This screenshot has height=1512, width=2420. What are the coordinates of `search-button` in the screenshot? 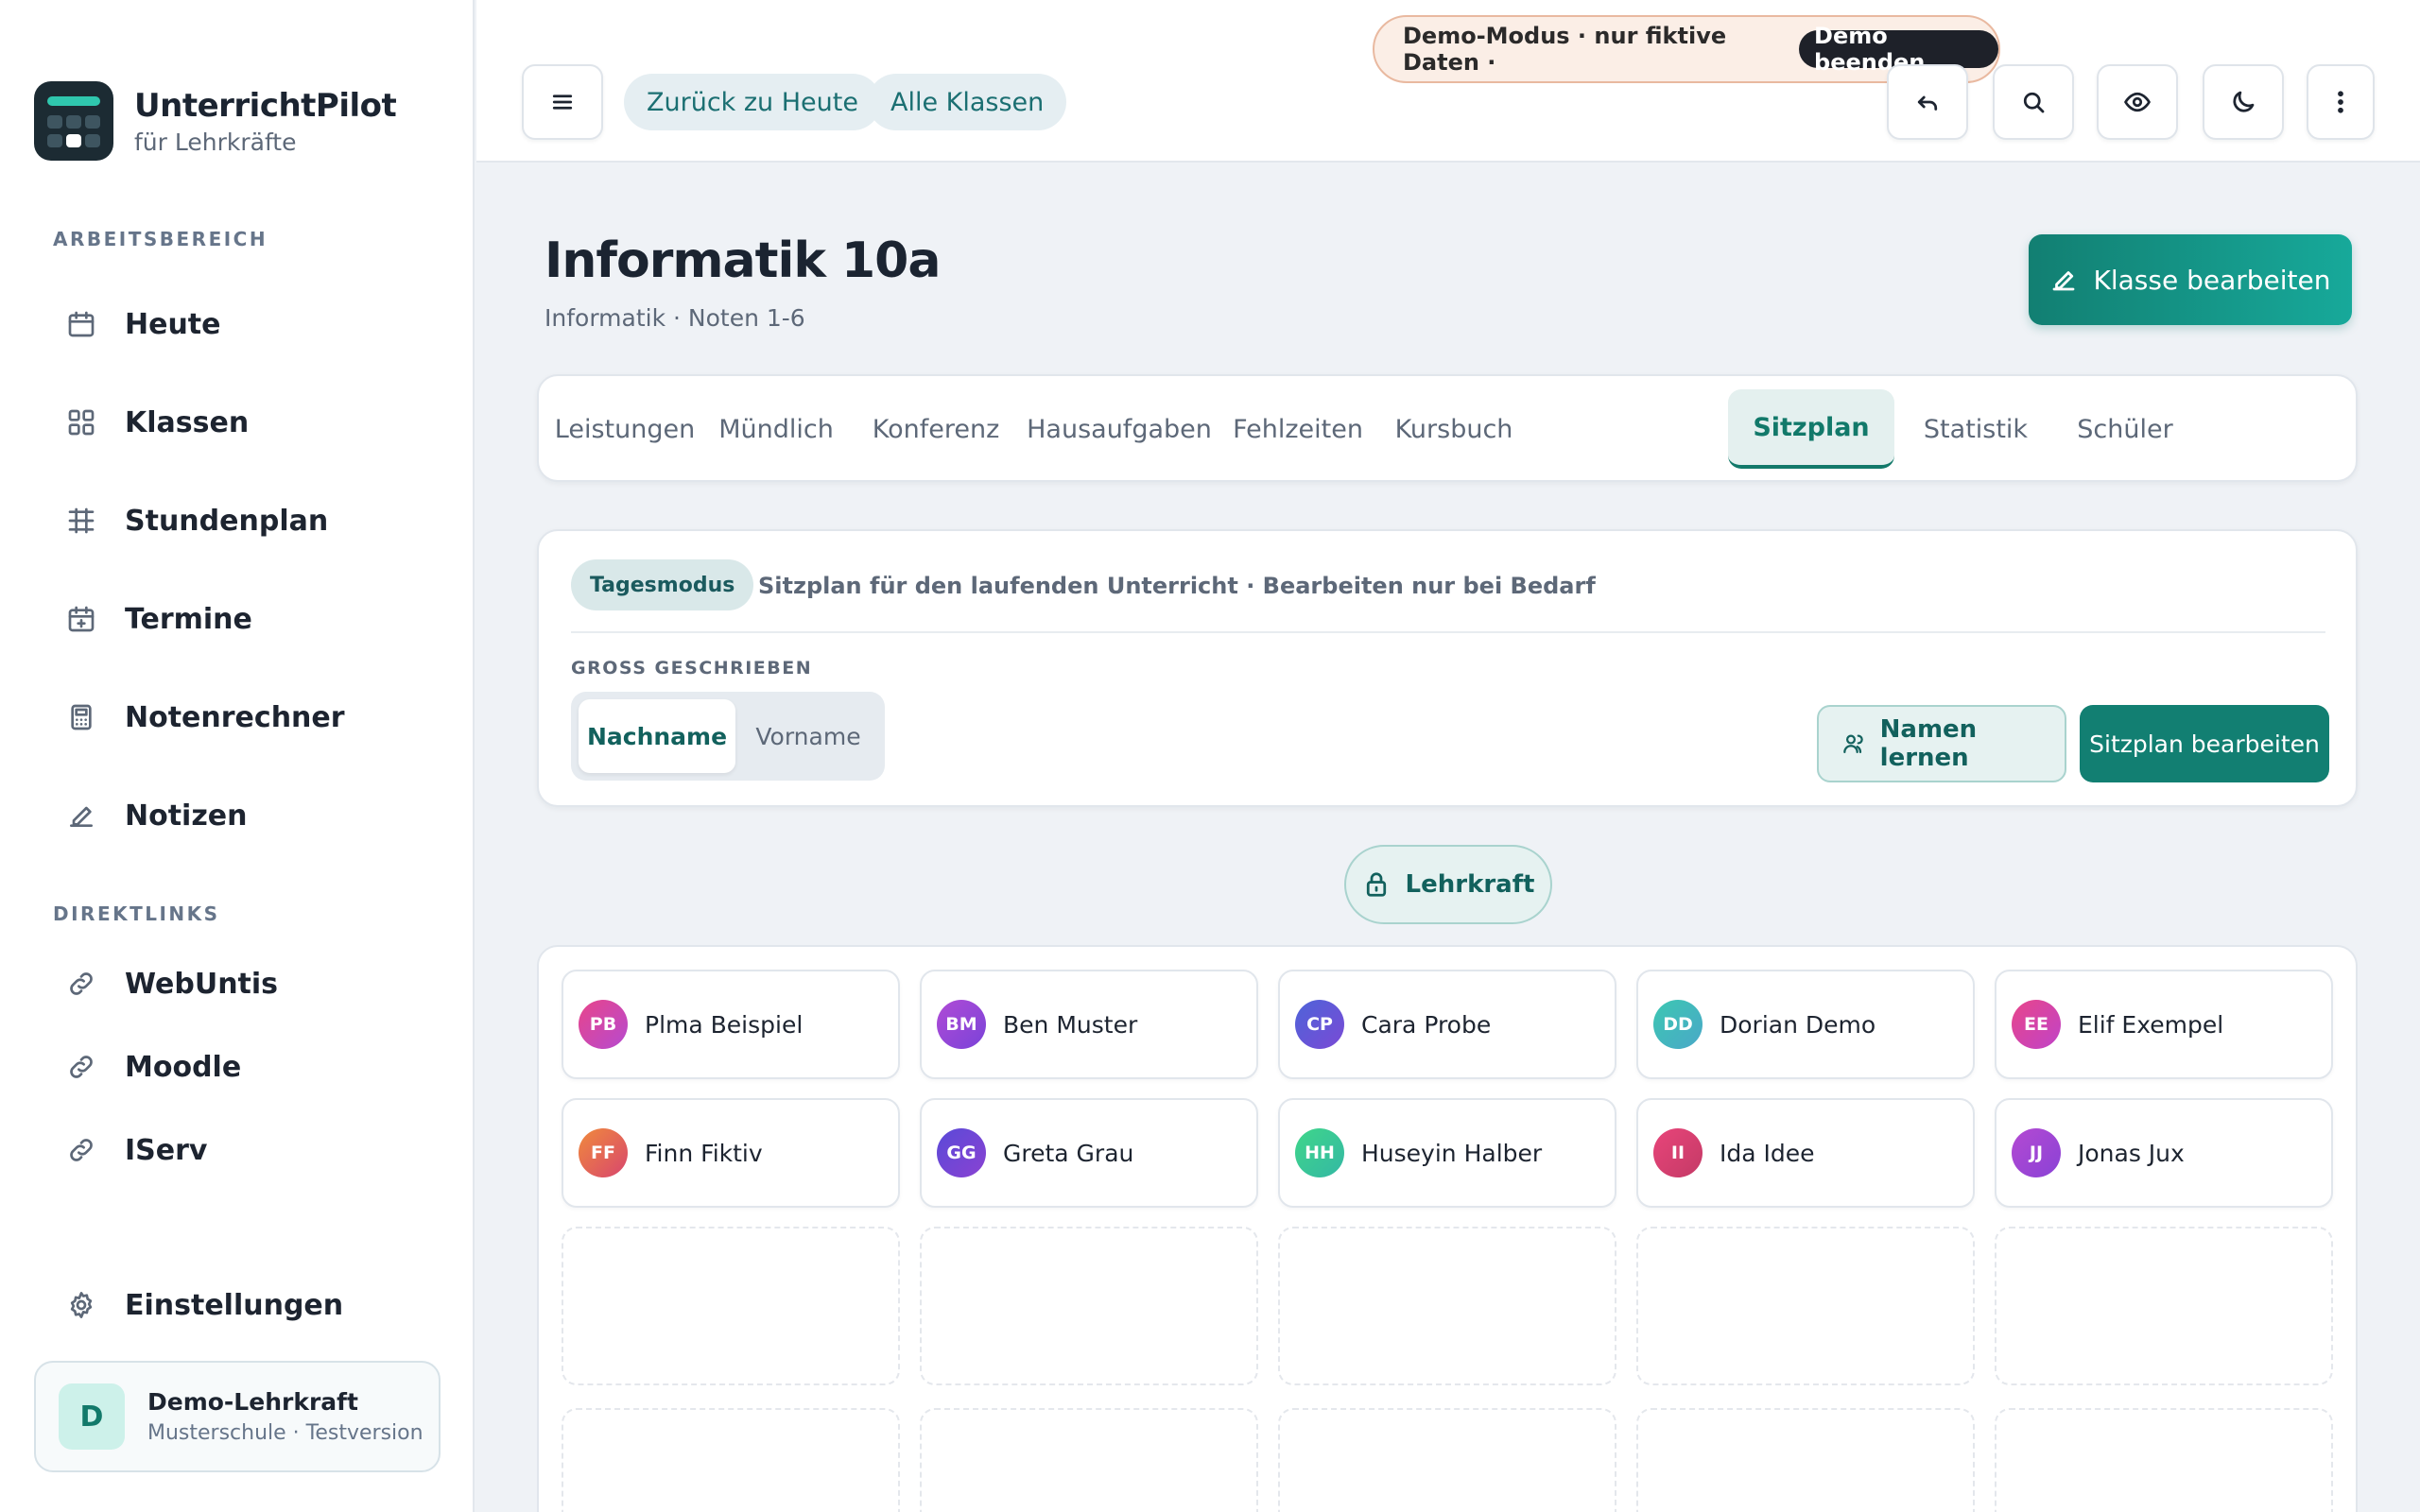 It's located at (2033, 102).